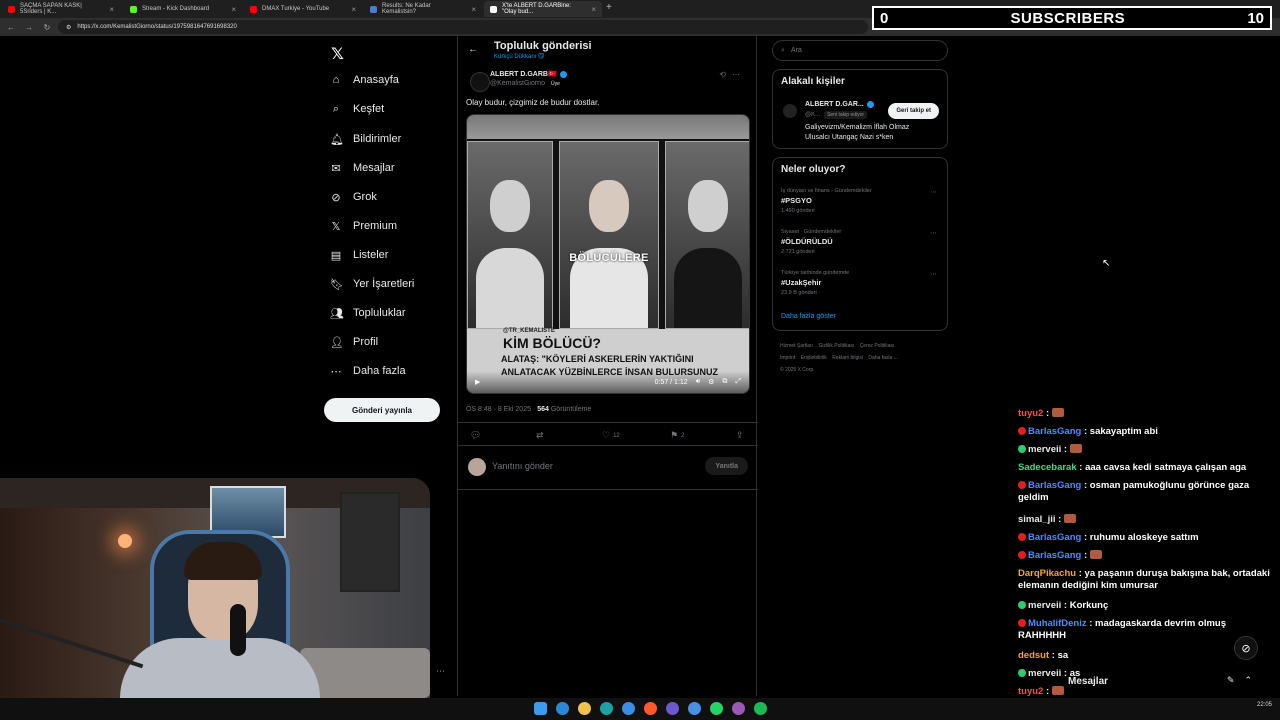 This screenshot has height=720, width=1280. What do you see at coordinates (808, 316) in the screenshot?
I see `show-more-link: Daha fazla göster` at bounding box center [808, 316].